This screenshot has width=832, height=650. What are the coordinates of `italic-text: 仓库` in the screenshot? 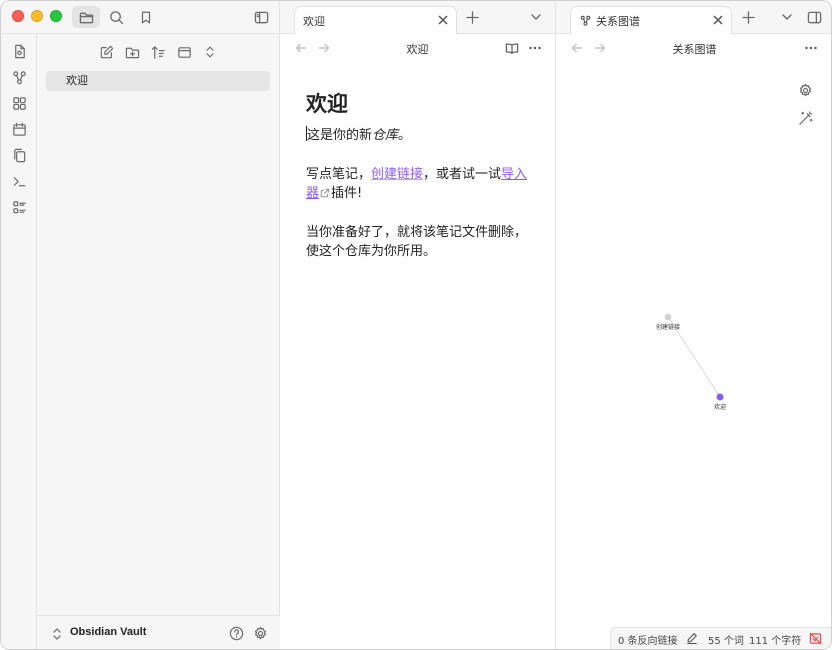 It's located at (385, 135).